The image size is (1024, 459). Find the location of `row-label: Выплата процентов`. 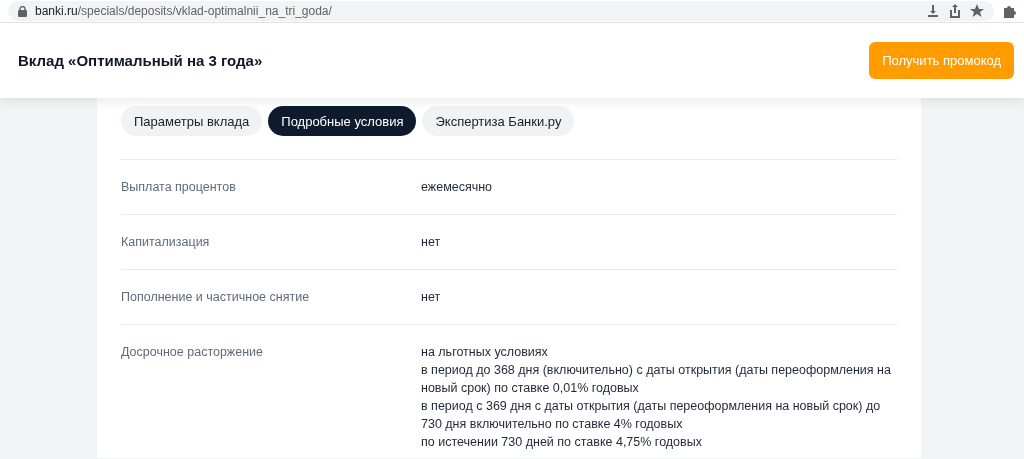

row-label: Выплата процентов is located at coordinates (179, 187).